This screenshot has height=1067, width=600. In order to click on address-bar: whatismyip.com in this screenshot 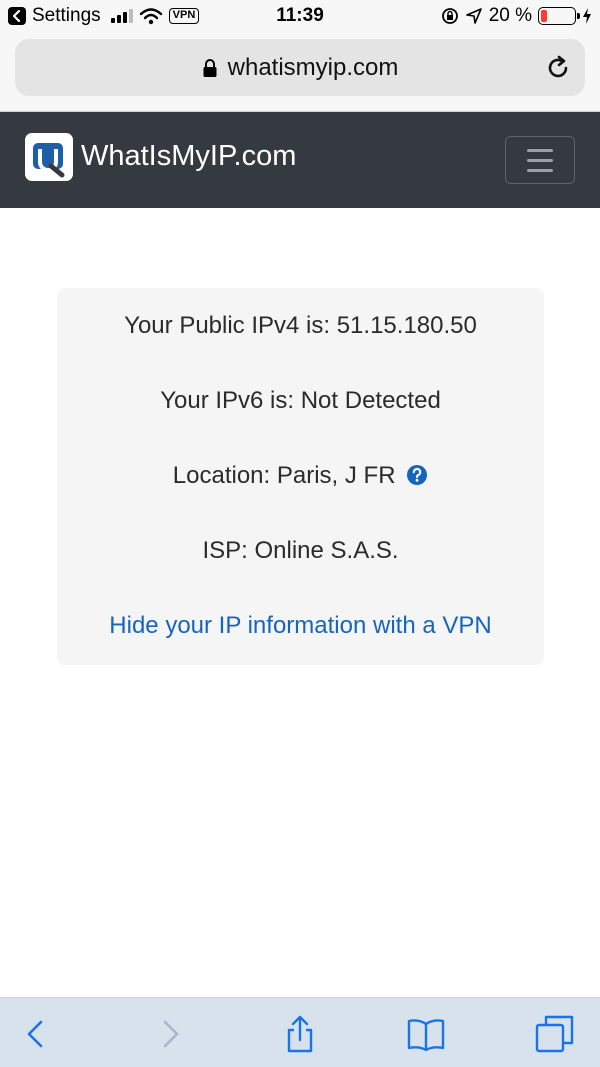, I will do `click(300, 67)`.